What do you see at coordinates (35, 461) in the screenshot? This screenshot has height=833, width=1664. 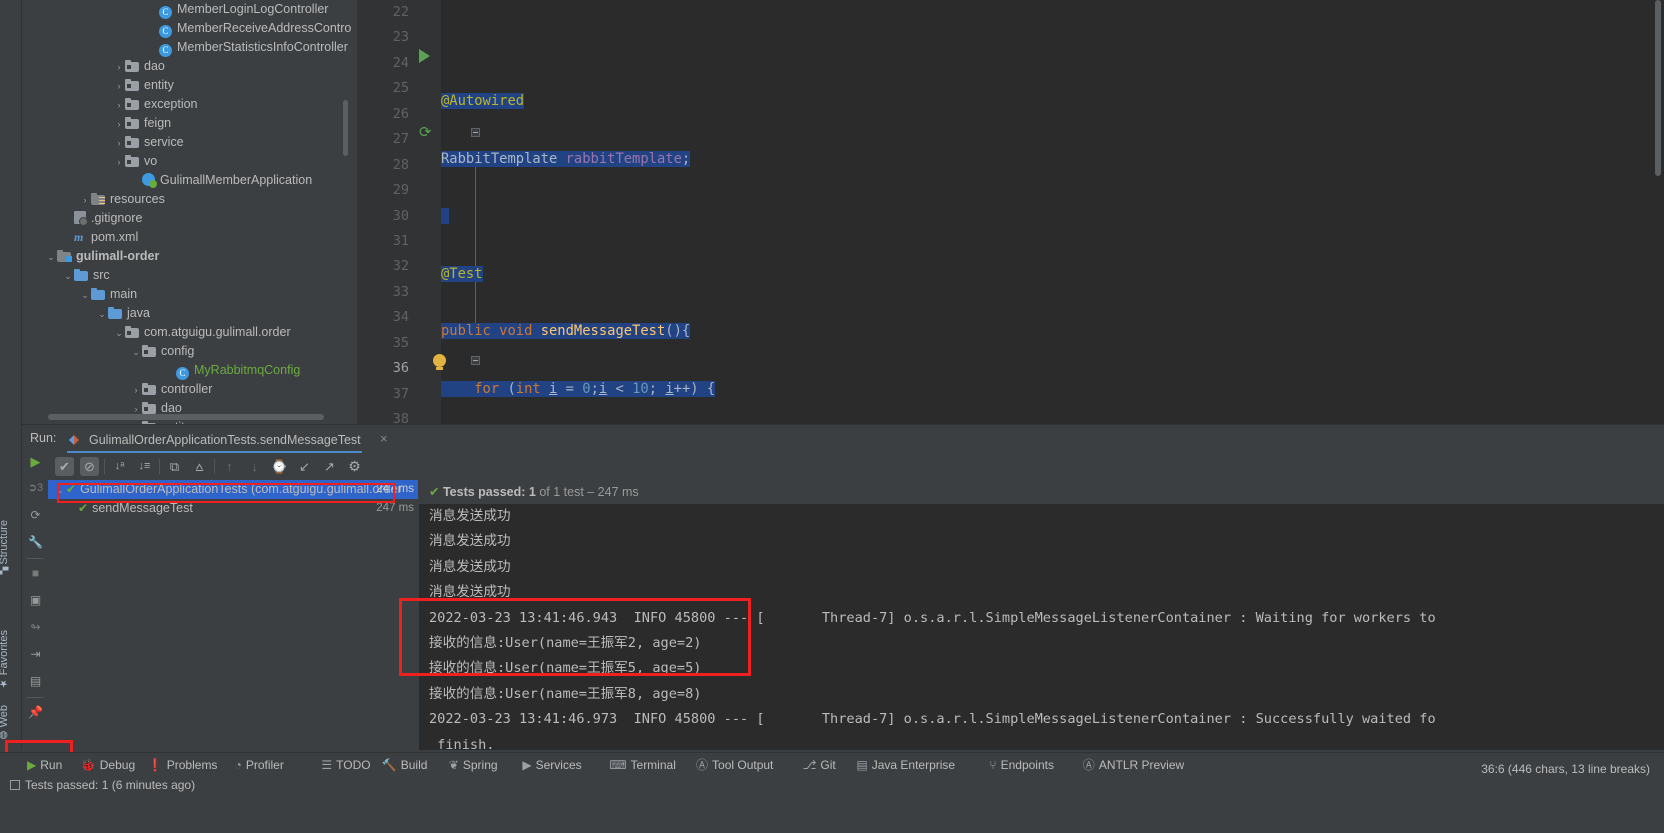 I see `run-icon: ▶` at bounding box center [35, 461].